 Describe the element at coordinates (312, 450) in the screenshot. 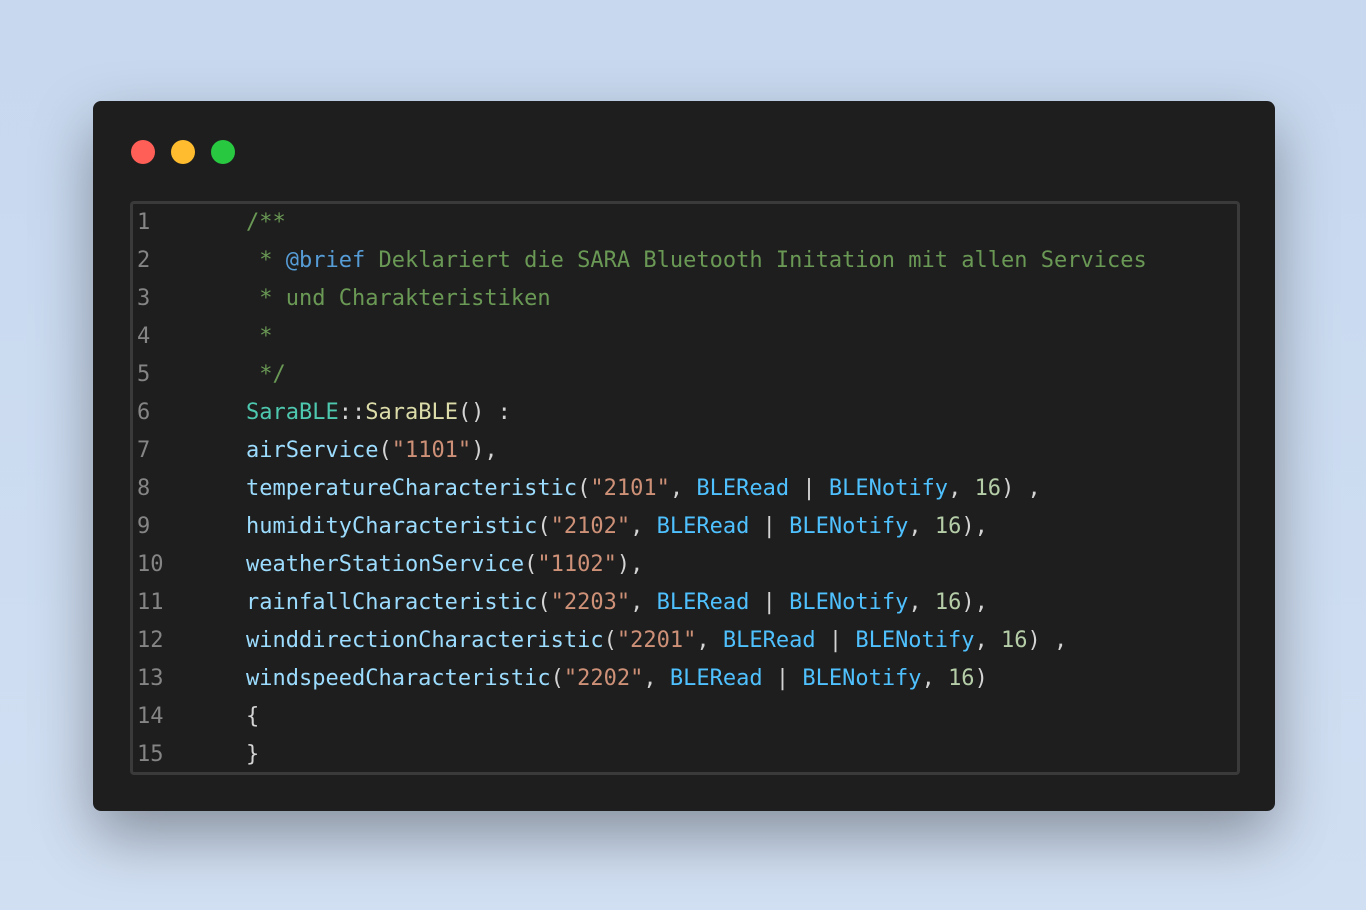

I see `code-token: airService` at that location.